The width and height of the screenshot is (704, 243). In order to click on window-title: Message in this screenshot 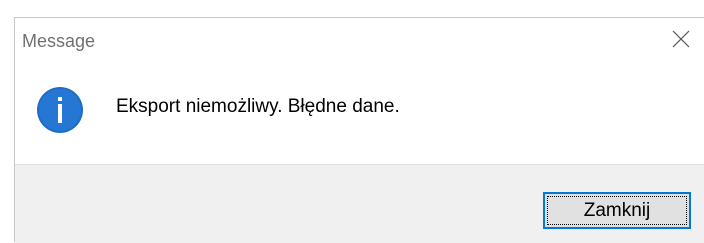, I will do `click(59, 41)`.